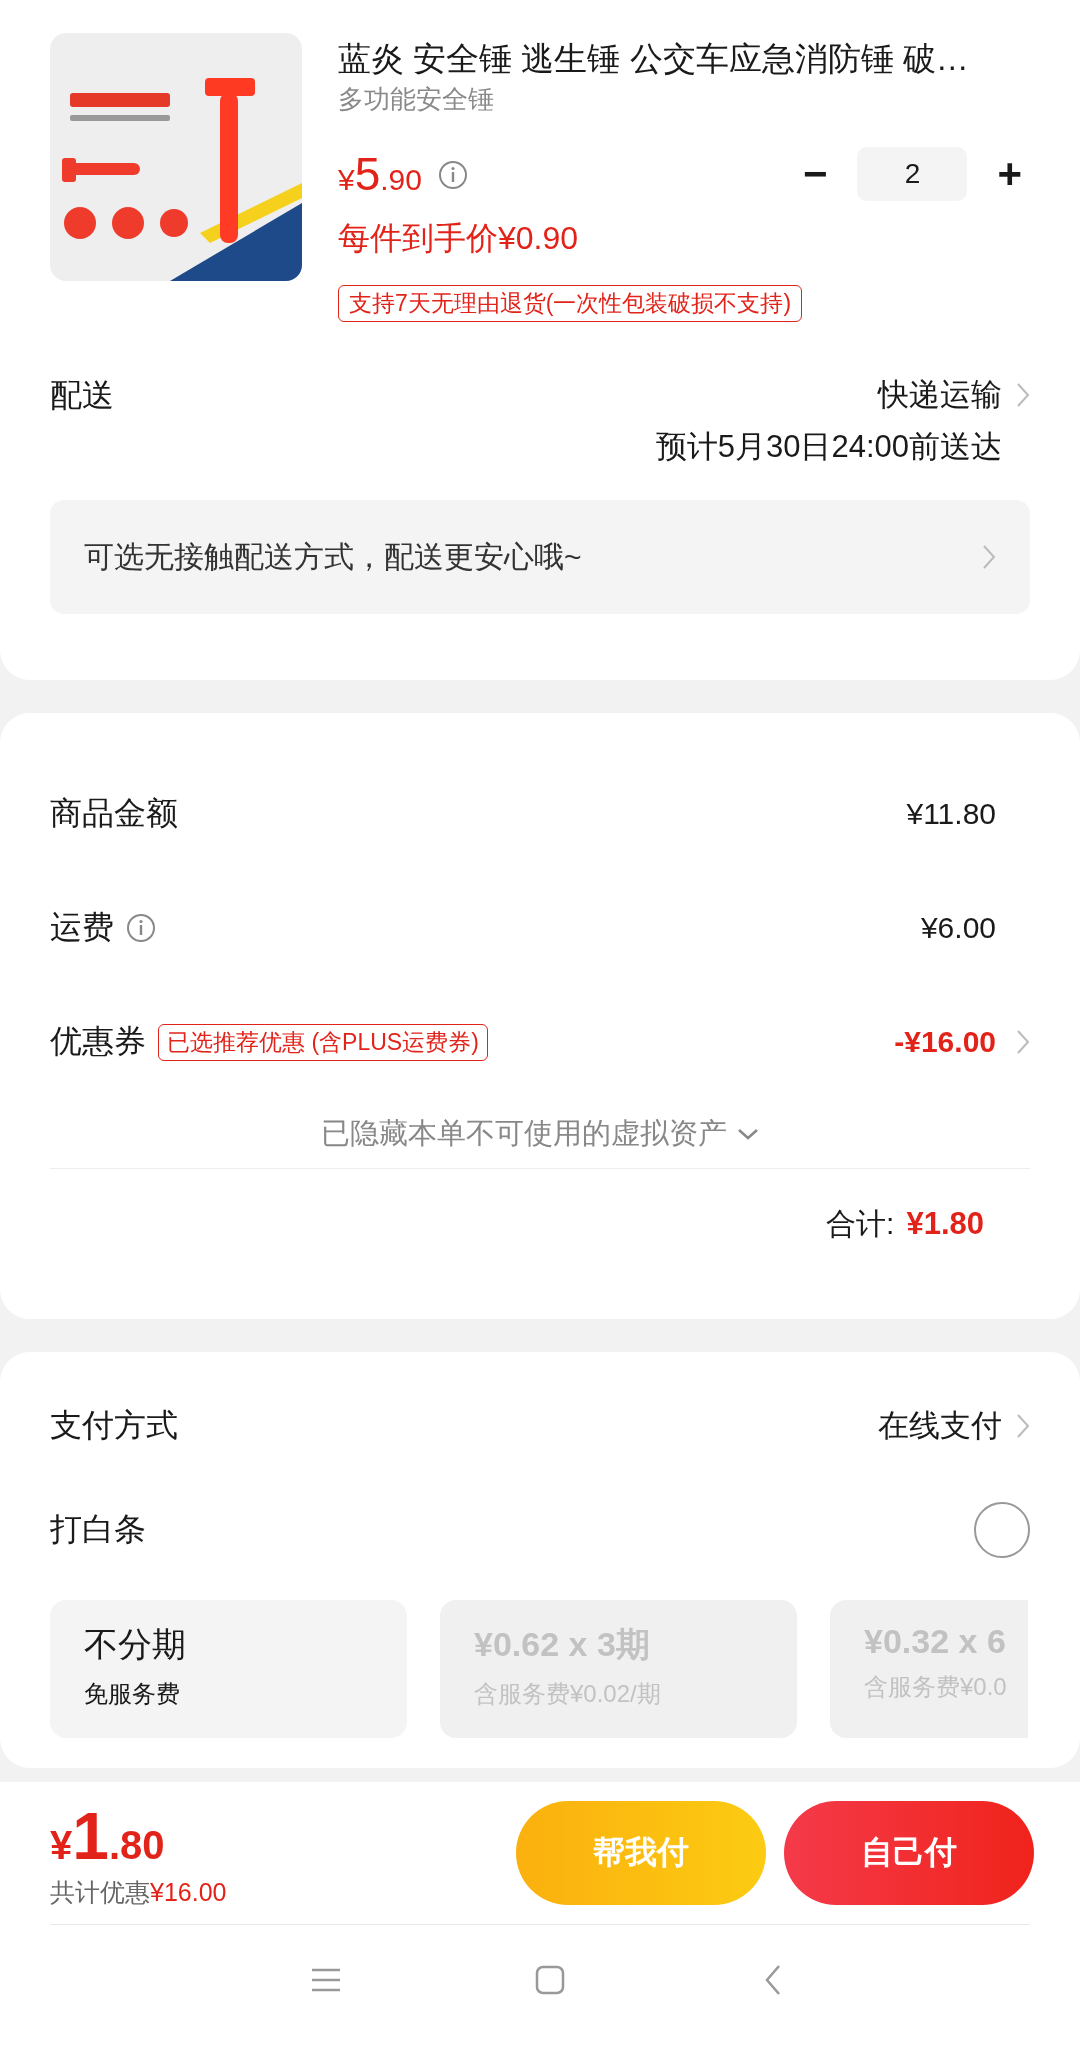 The width and height of the screenshot is (1080, 2062). Describe the element at coordinates (945, 1042) in the screenshot. I see `summary-amount: -¥16.00` at that location.